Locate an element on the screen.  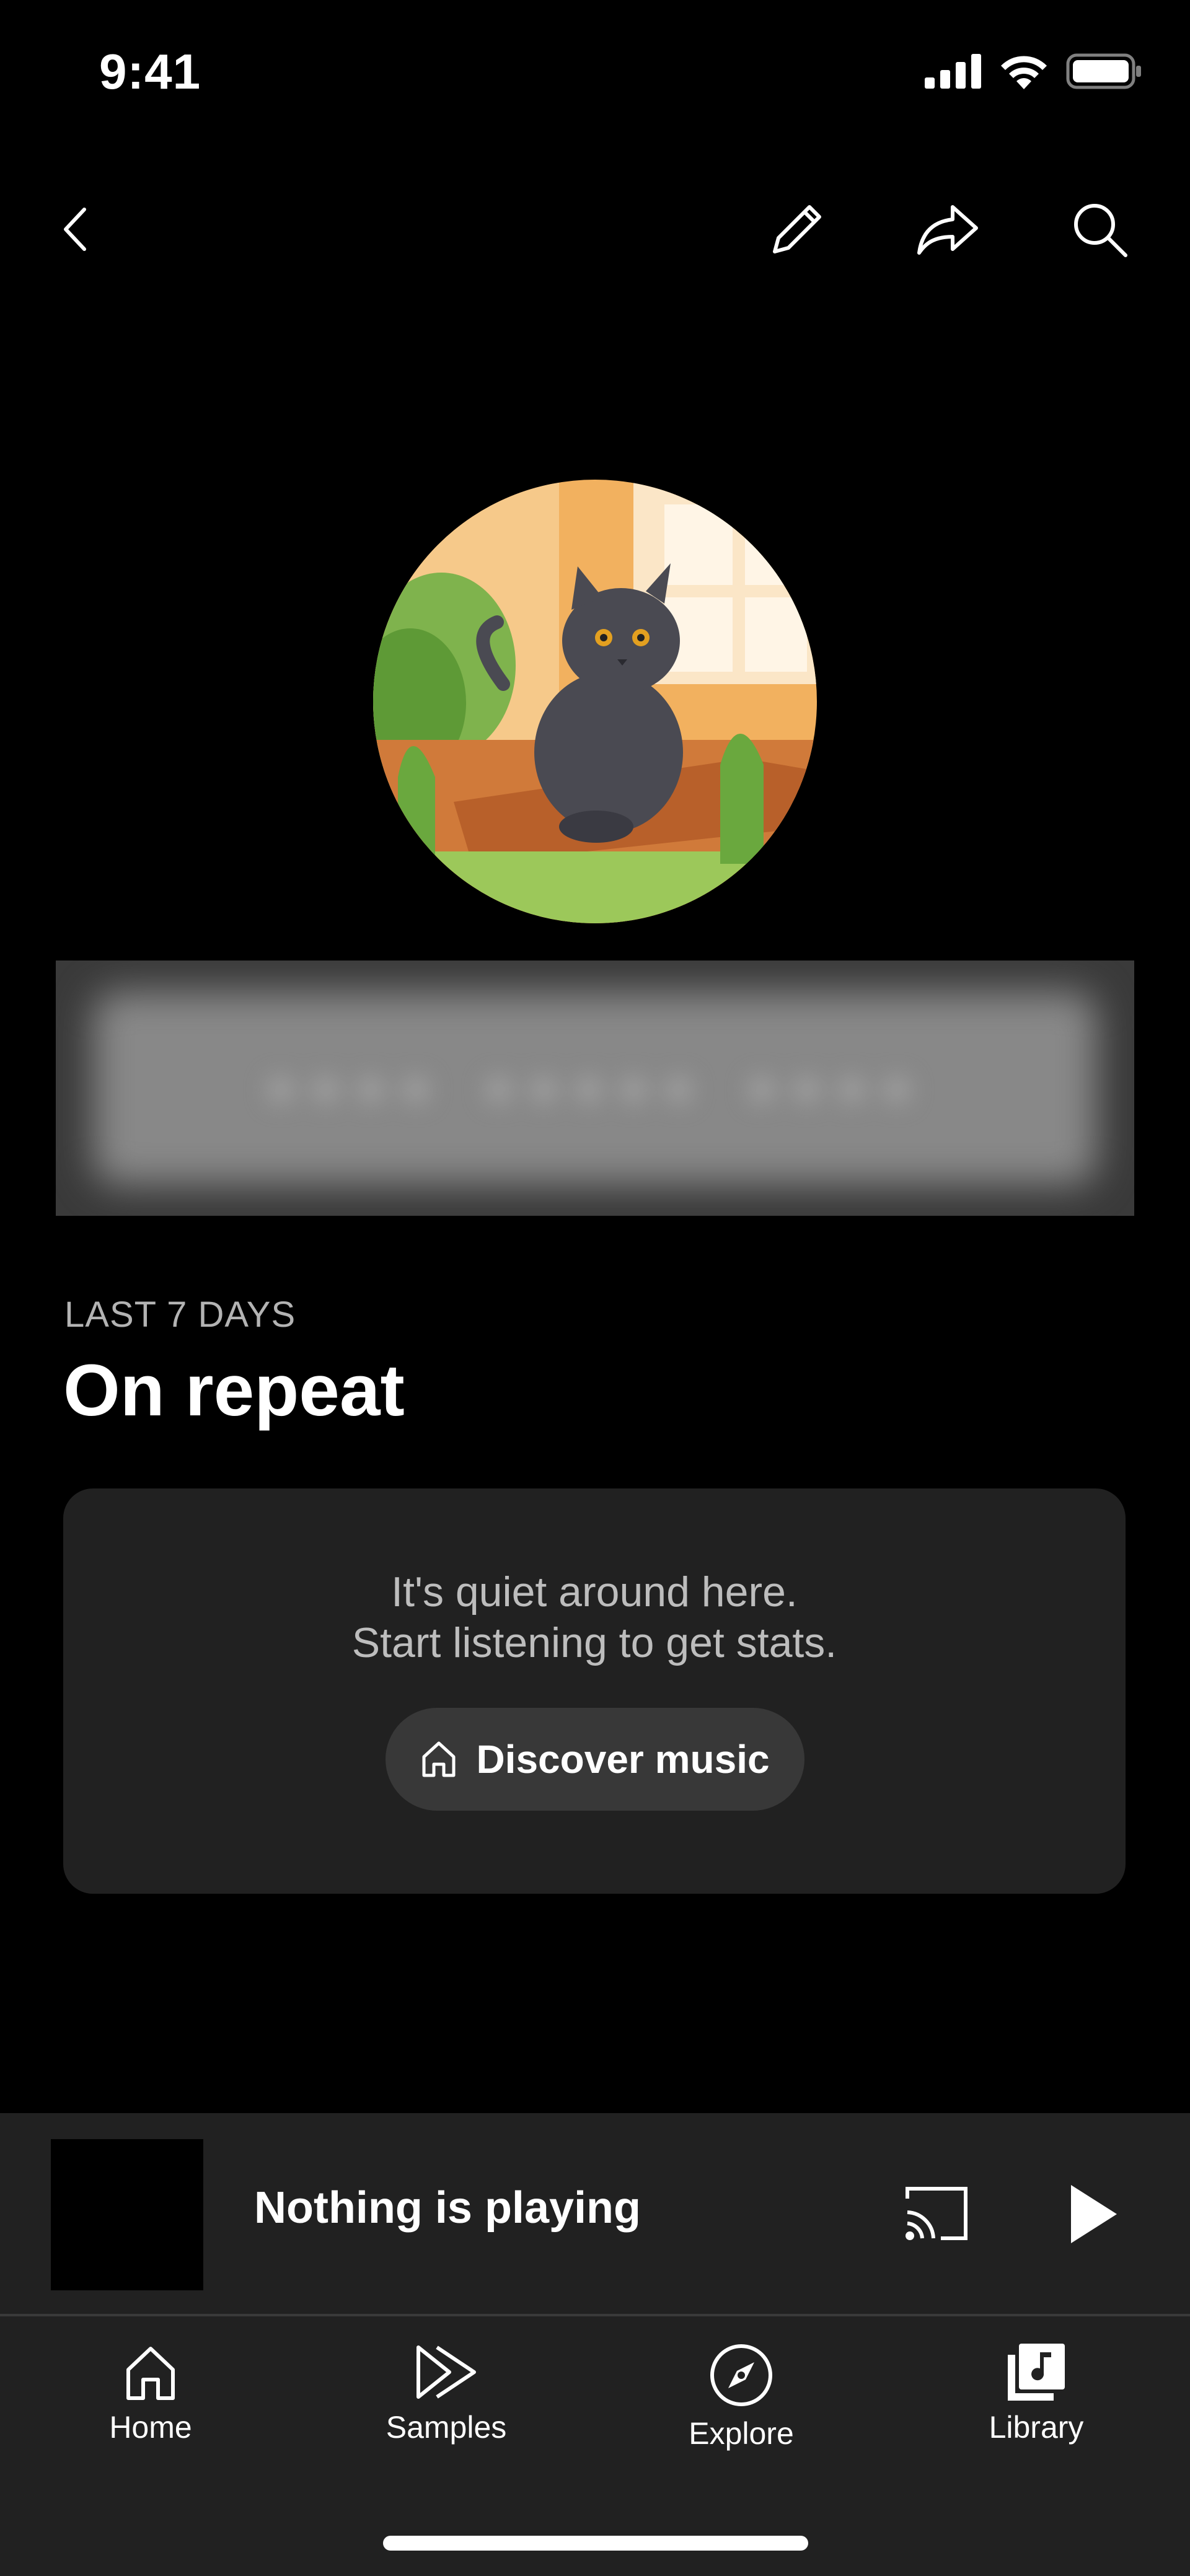
nav-home: Home is located at coordinates (151, 2393).